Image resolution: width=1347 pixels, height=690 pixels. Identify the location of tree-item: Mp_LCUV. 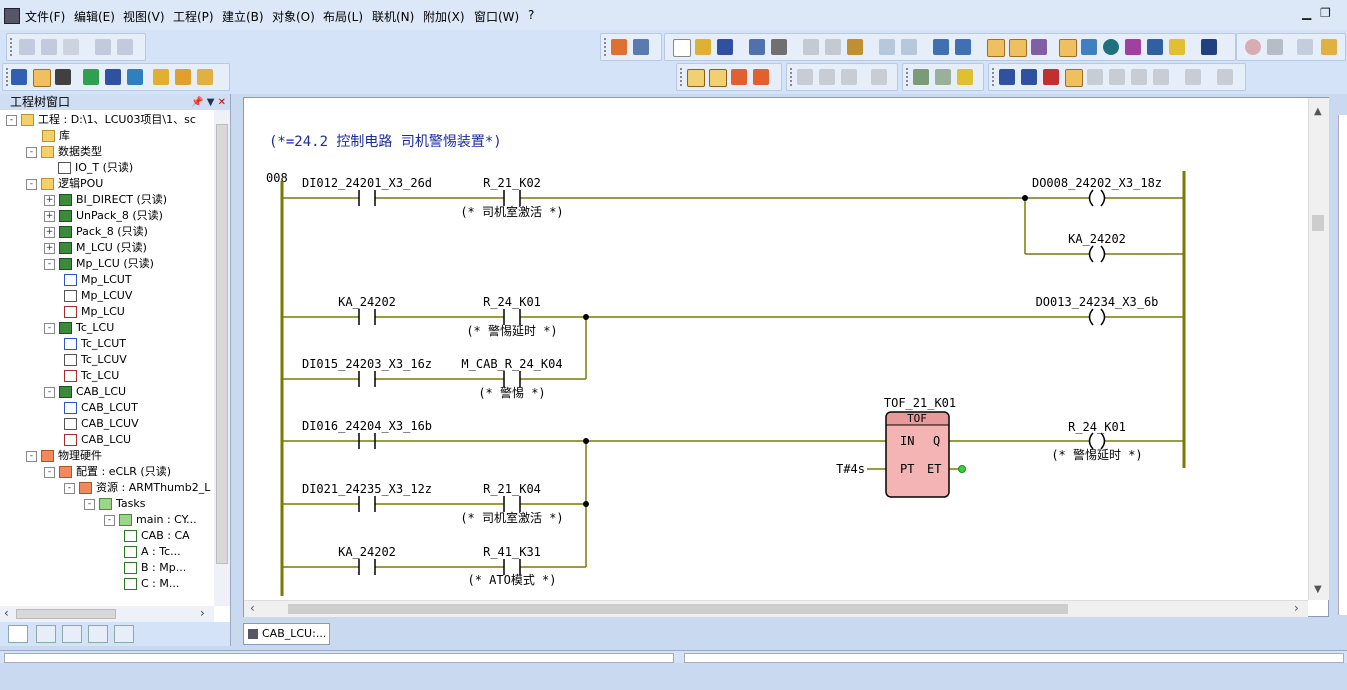
(98, 296).